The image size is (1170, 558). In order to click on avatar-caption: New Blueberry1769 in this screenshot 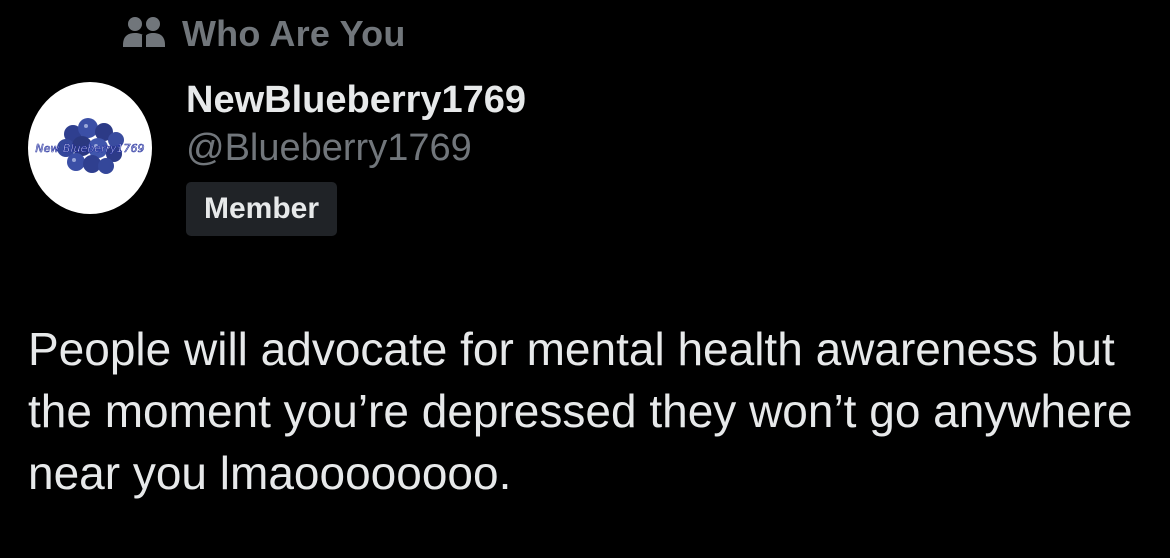, I will do `click(89, 148)`.